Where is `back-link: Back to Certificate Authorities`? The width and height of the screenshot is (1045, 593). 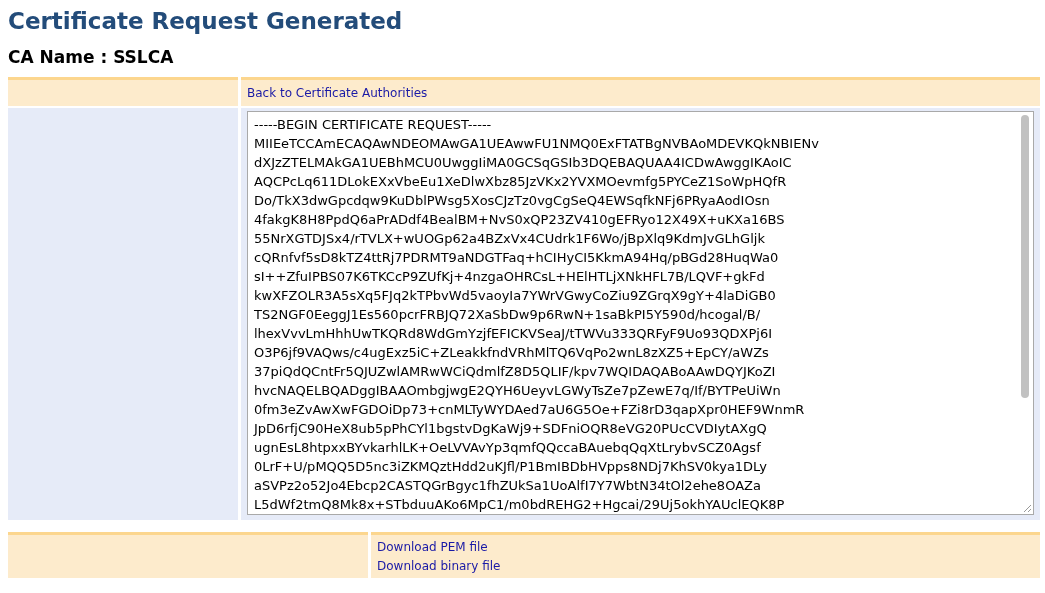
back-link: Back to Certificate Authorities is located at coordinates (337, 93).